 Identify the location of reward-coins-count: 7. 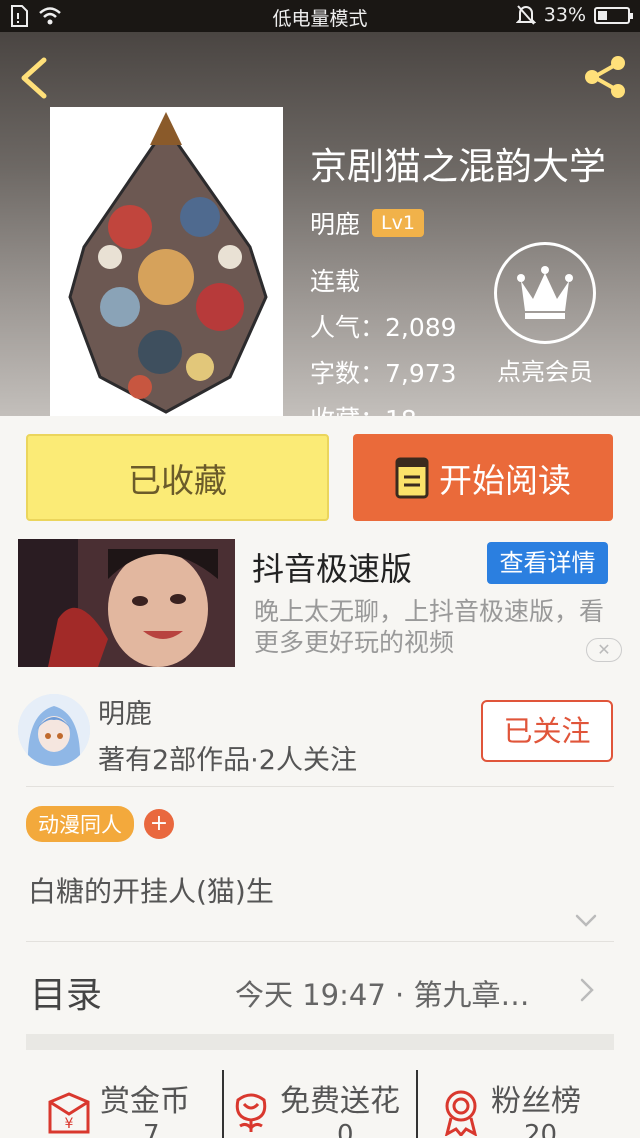
(151, 1129).